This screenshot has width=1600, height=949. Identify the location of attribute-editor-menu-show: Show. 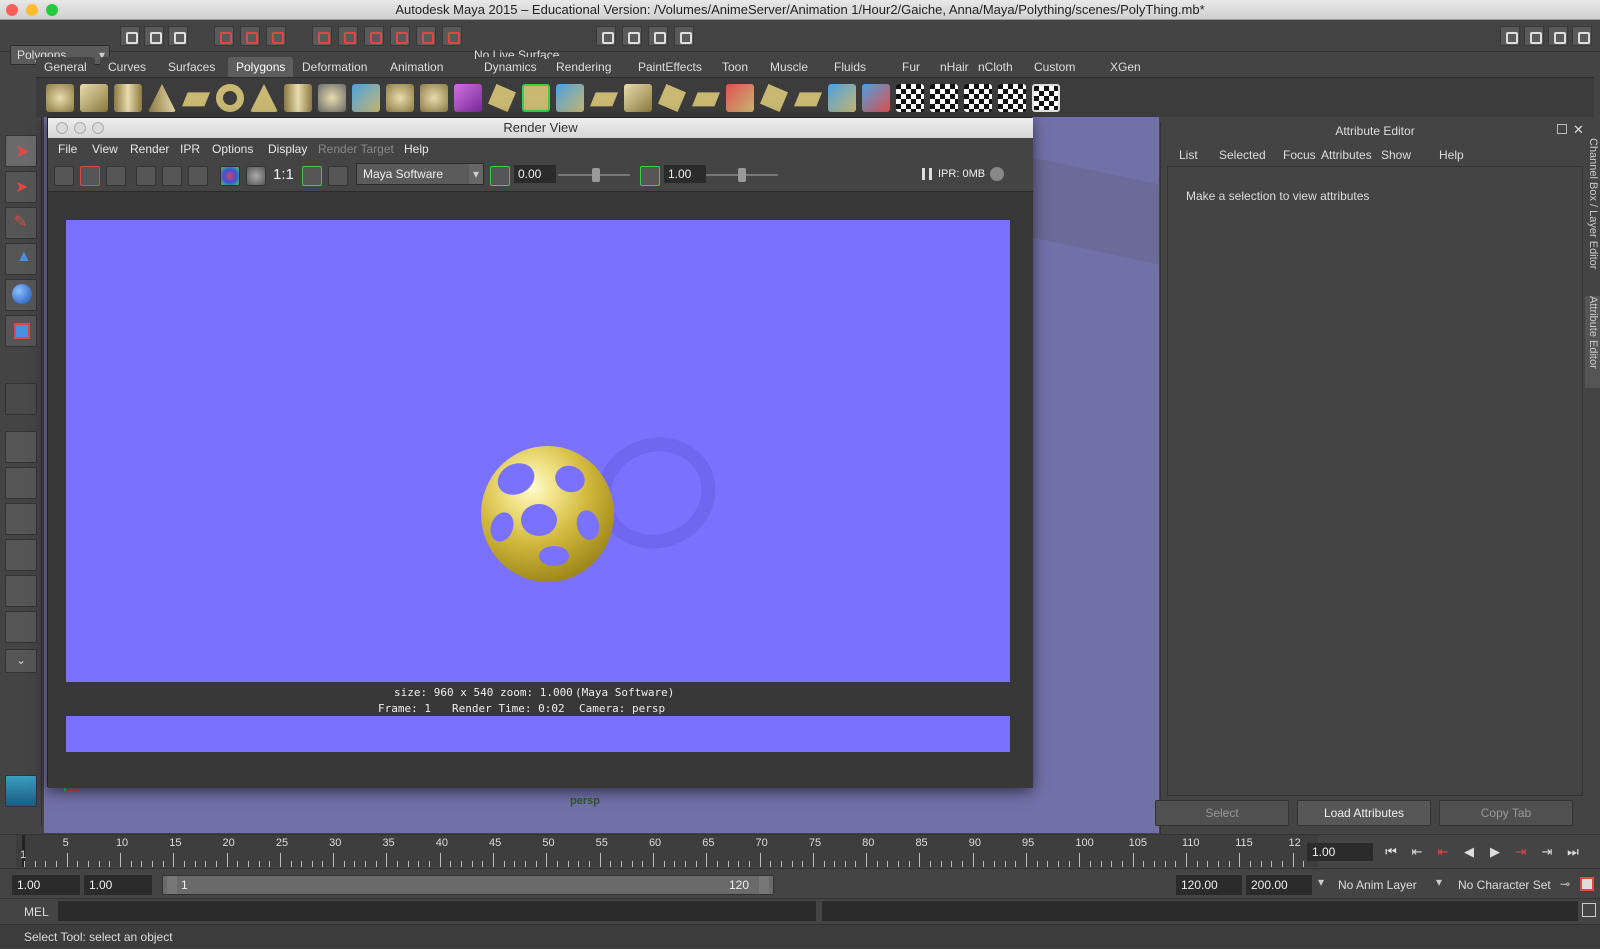
(1396, 155).